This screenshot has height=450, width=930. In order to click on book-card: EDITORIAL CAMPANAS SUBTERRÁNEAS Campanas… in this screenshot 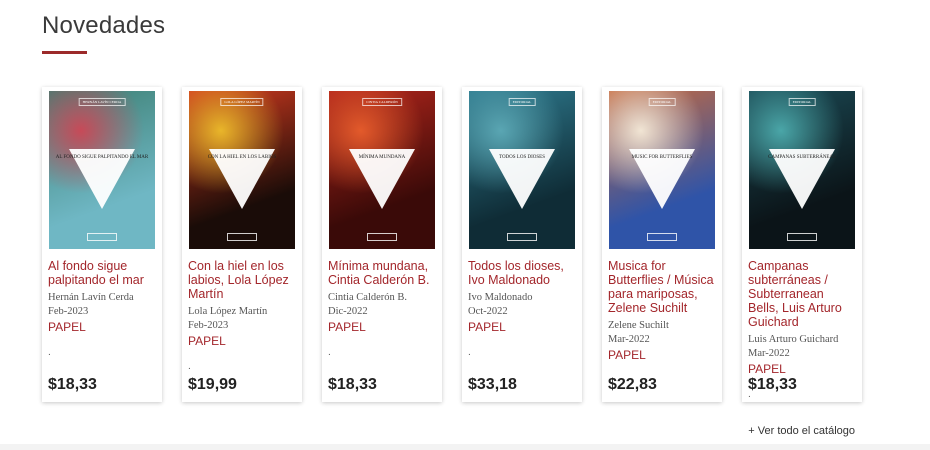, I will do `click(802, 244)`.